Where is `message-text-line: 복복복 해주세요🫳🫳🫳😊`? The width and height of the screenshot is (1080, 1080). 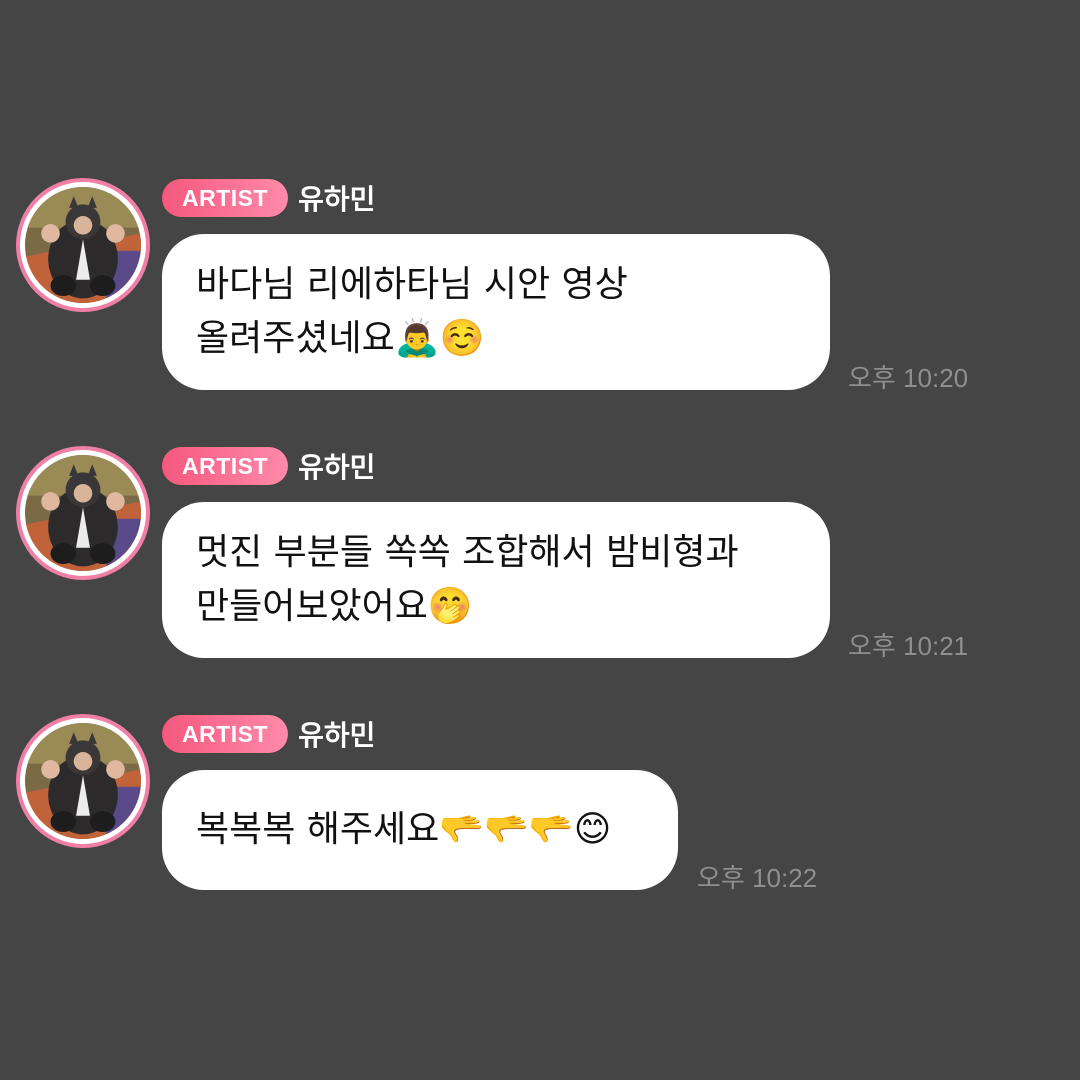
message-text-line: 복복복 해주세요🫳🫳🫳😊 is located at coordinates (404, 829).